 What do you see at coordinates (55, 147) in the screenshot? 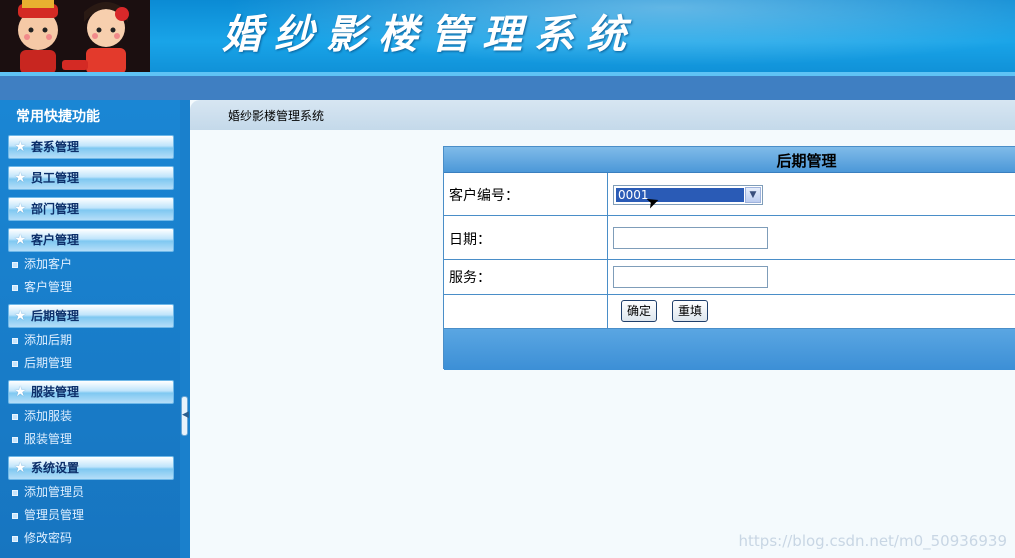
I see `sidebar-group-label: 套系管理` at bounding box center [55, 147].